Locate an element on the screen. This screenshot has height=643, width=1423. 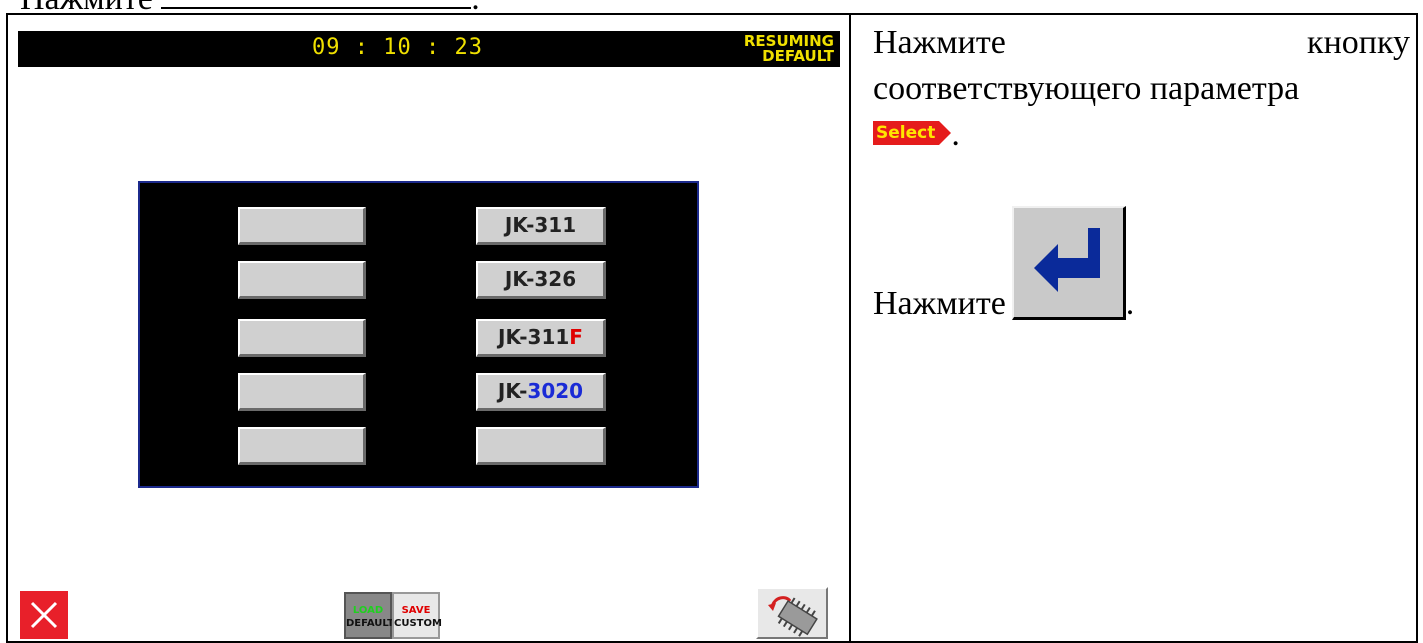
enter-key-button is located at coordinates (1068, 263).